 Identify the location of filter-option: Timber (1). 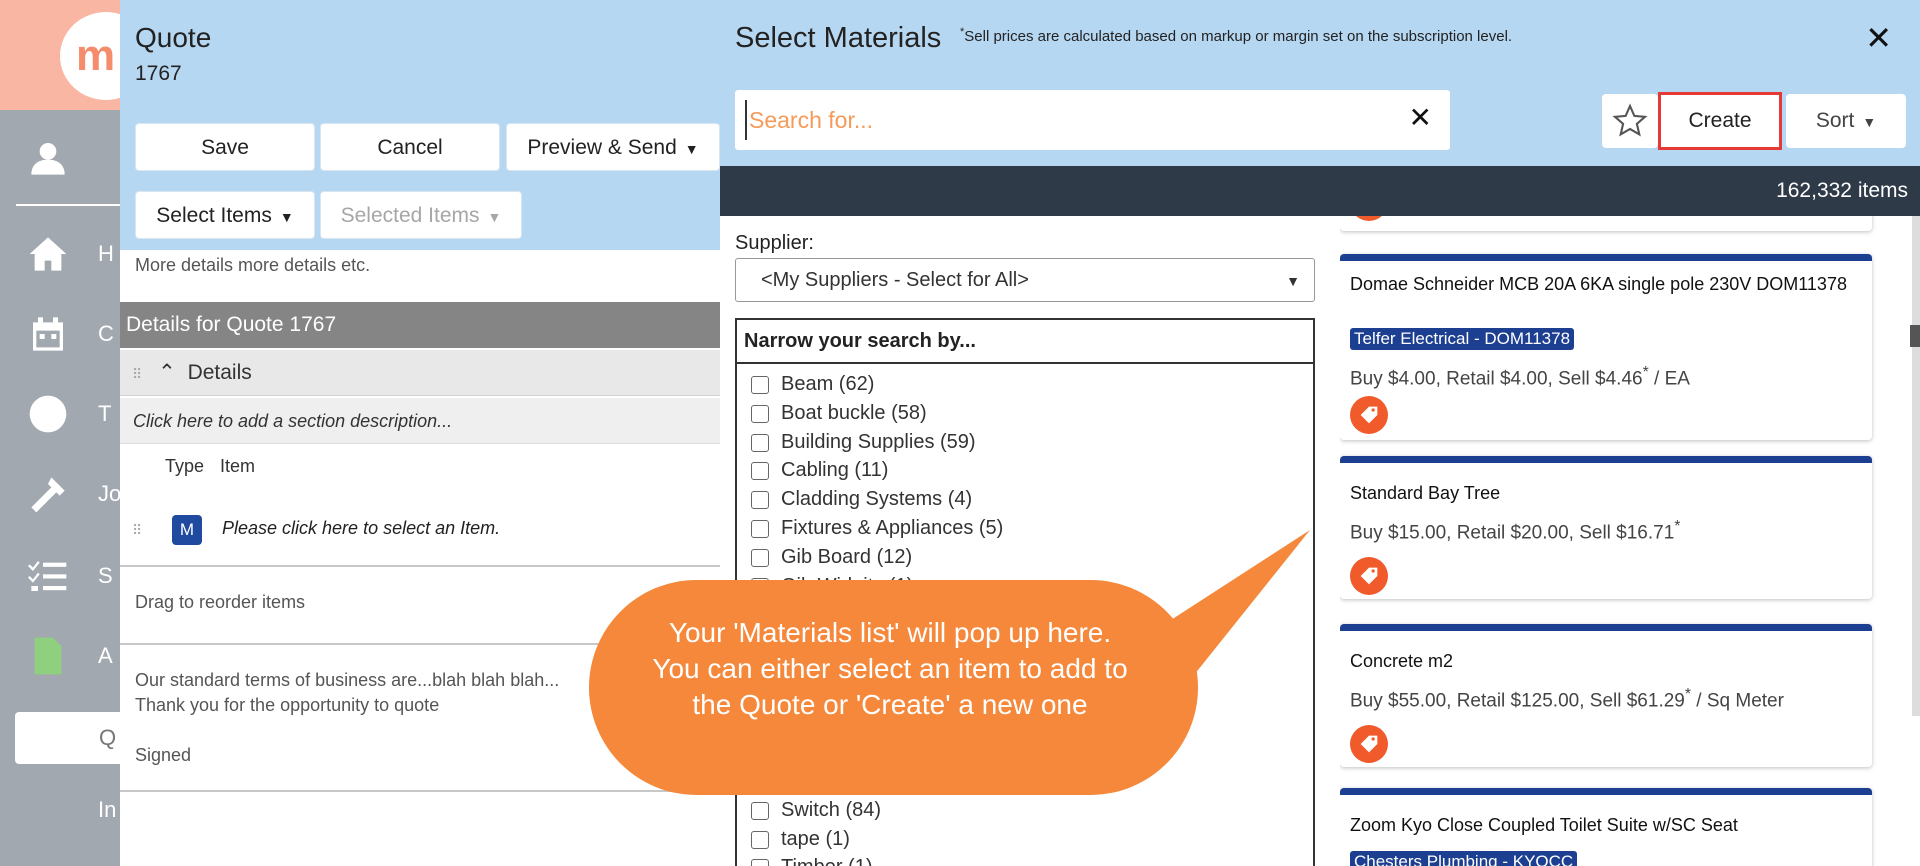
(811, 861).